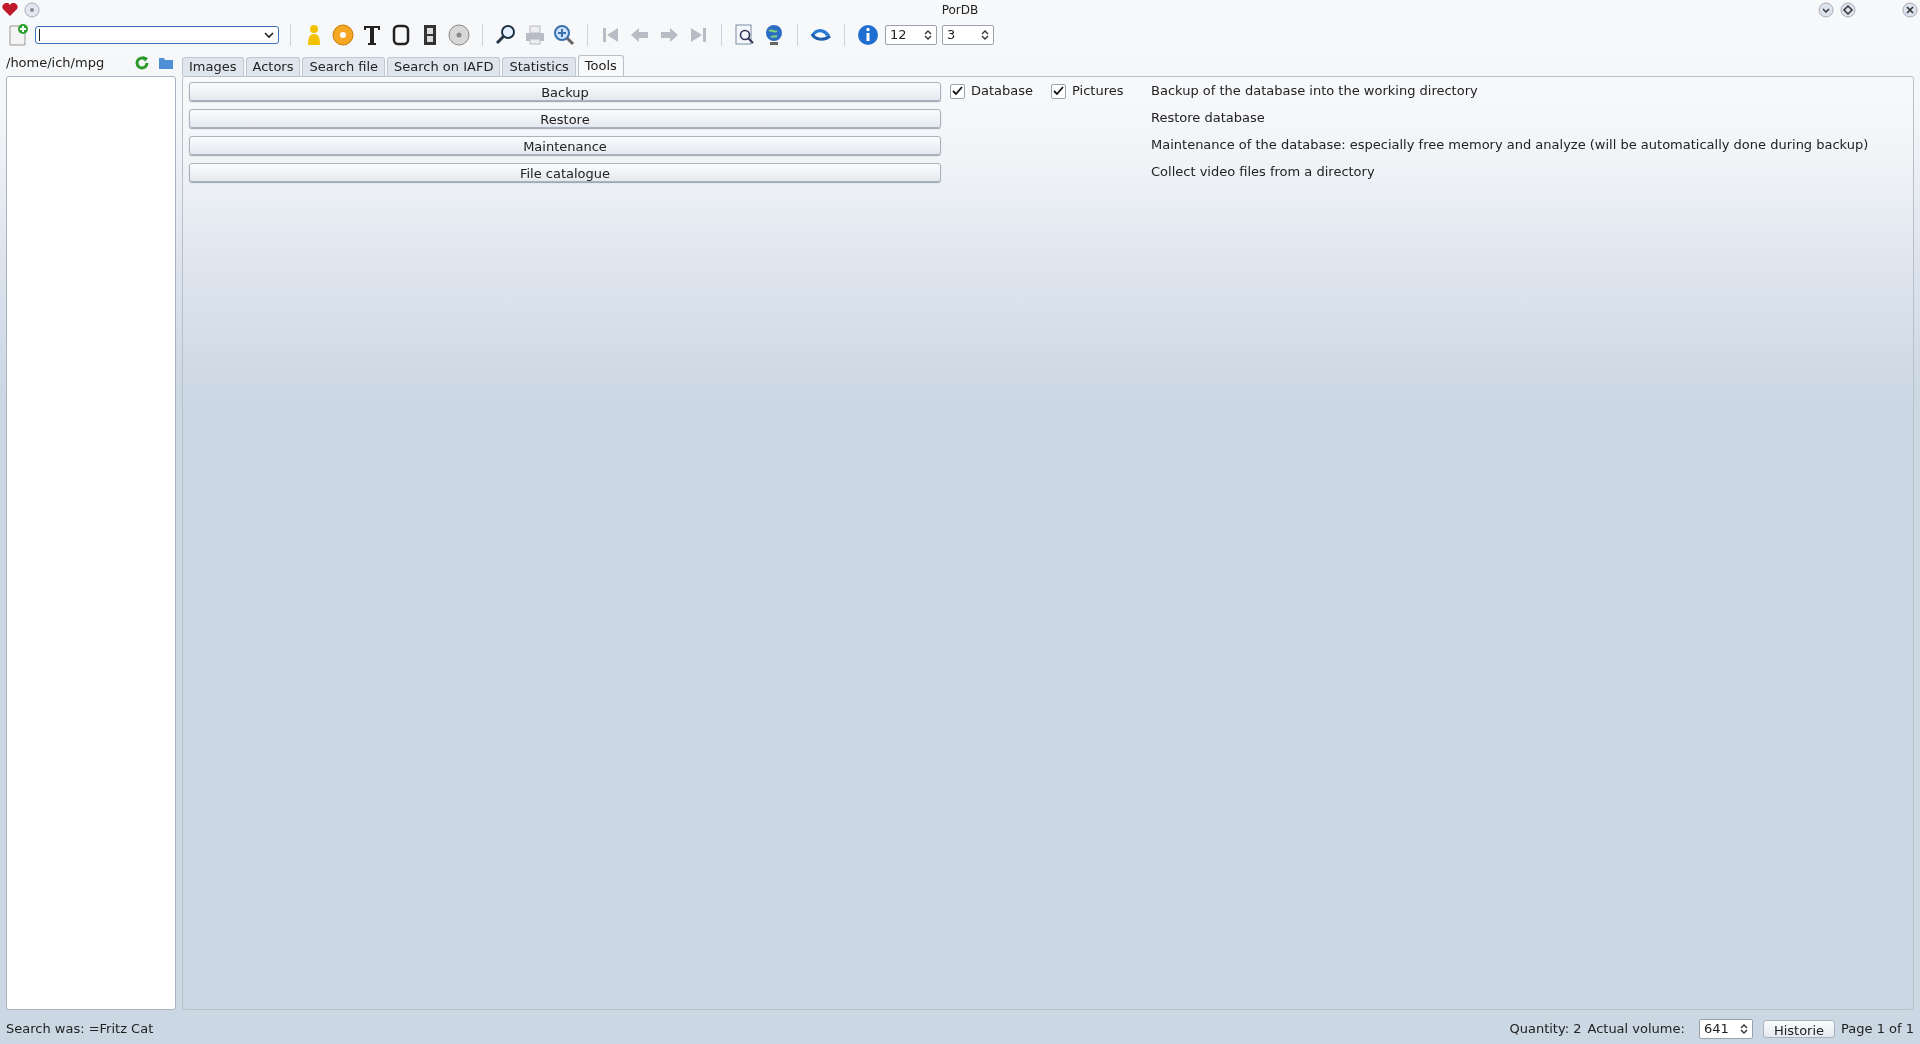  Describe the element at coordinates (10, 10) in the screenshot. I see `heart-logo-icon` at that location.